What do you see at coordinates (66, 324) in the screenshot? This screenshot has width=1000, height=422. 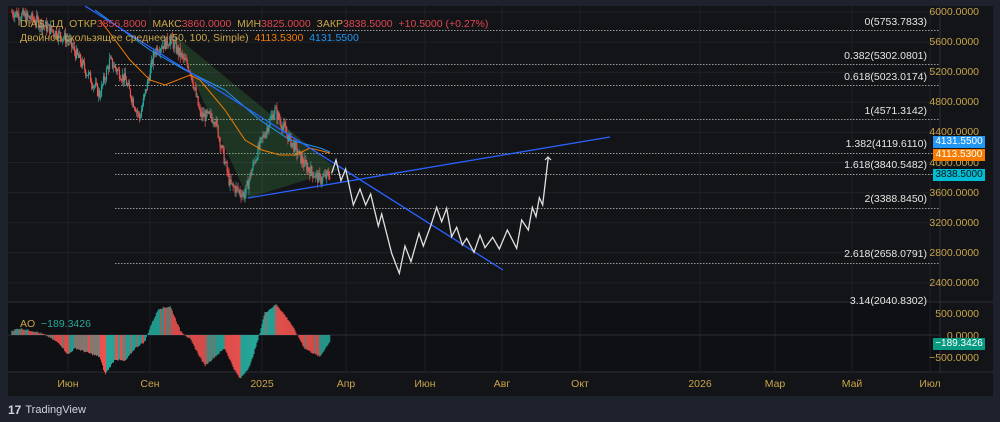 I see `ao-value: −189.3426` at bounding box center [66, 324].